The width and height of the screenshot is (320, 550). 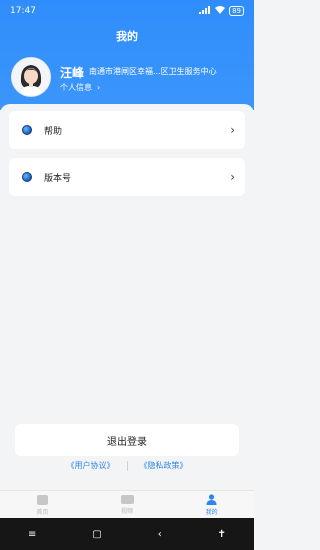 I want to click on user-icon, so click(x=211, y=499).